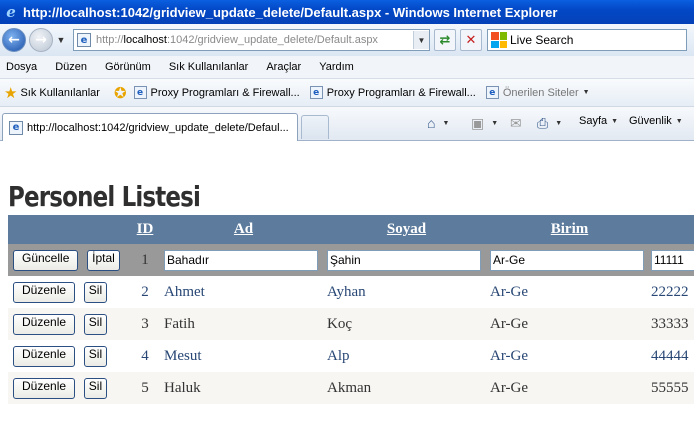  I want to click on table-row: Düzenle Sil 5 Haluk Akman Ar-Ge 55555, so click(351, 388).